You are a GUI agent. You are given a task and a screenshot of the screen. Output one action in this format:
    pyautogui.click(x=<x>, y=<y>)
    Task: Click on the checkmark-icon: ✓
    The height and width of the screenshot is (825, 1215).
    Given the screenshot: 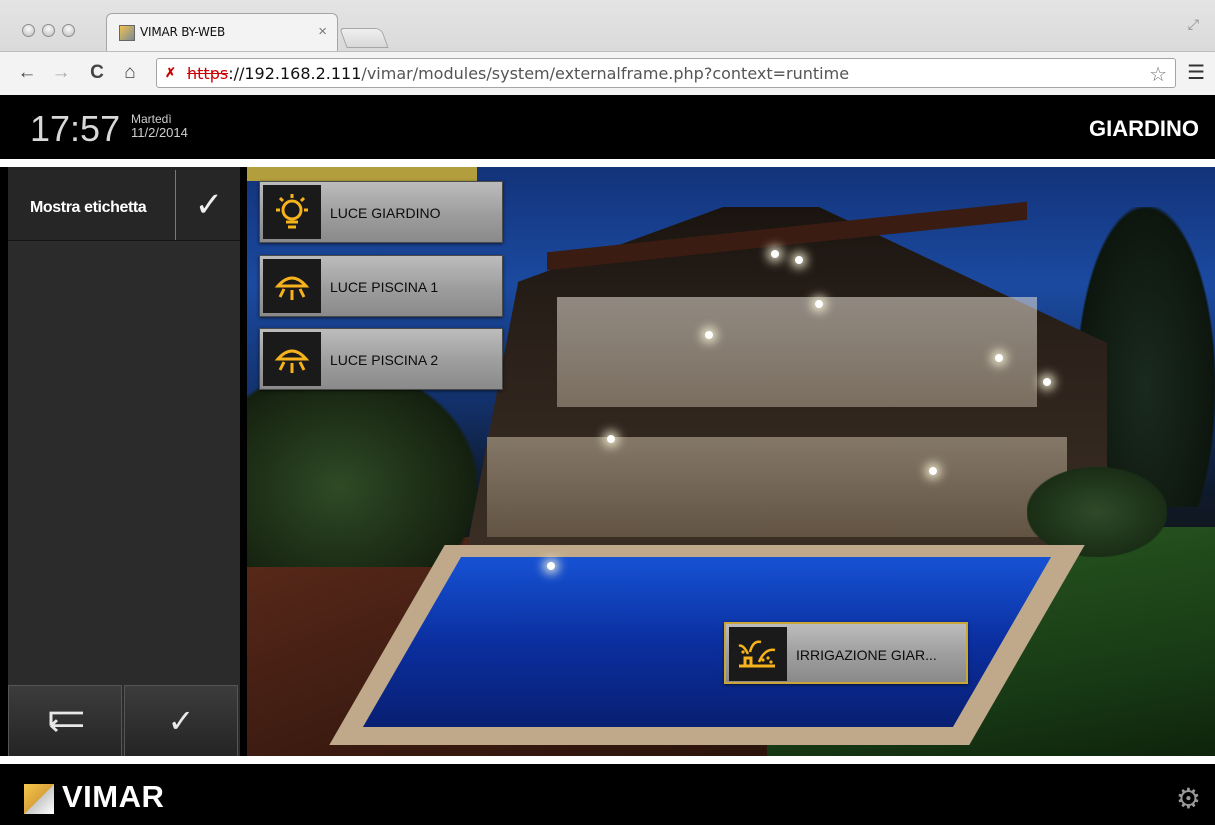 What is the action you would take?
    pyautogui.click(x=181, y=721)
    